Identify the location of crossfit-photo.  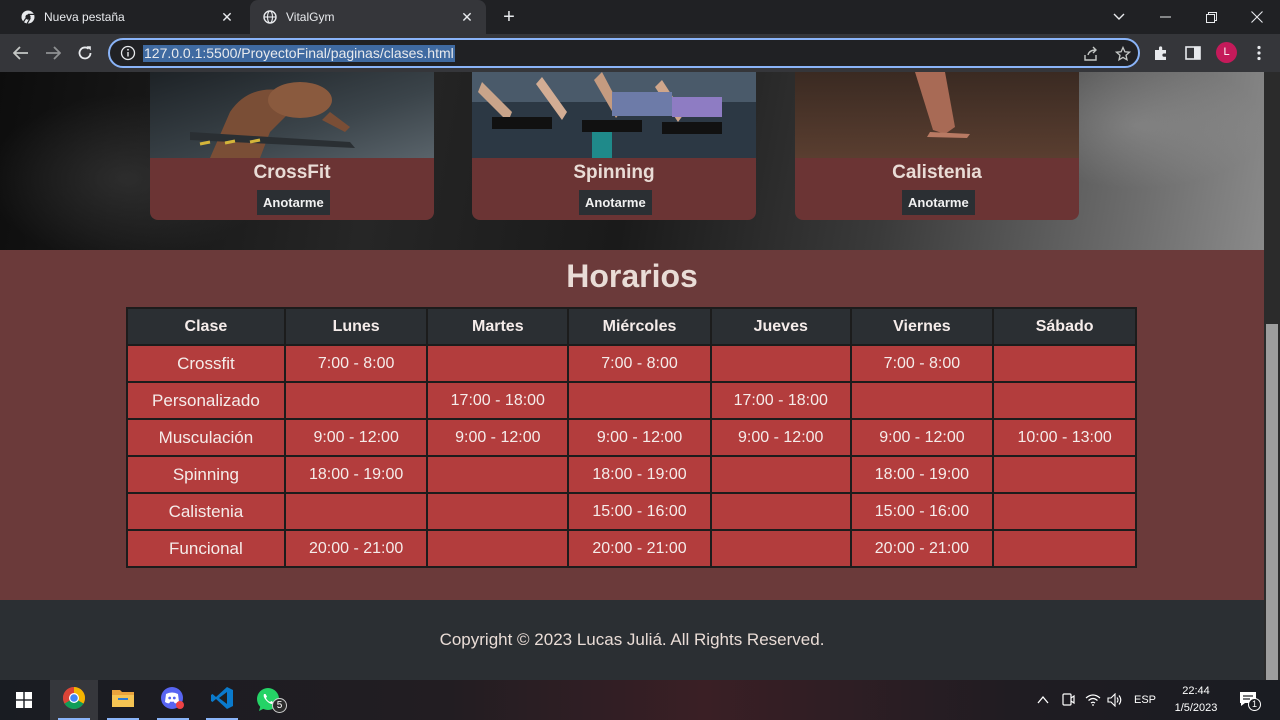
(292, 115).